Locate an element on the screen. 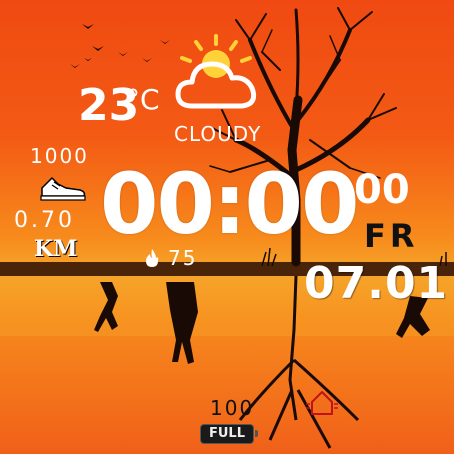 Image resolution: width=454 pixels, height=454 pixels. weather-condition: CLOUDY is located at coordinates (218, 134).